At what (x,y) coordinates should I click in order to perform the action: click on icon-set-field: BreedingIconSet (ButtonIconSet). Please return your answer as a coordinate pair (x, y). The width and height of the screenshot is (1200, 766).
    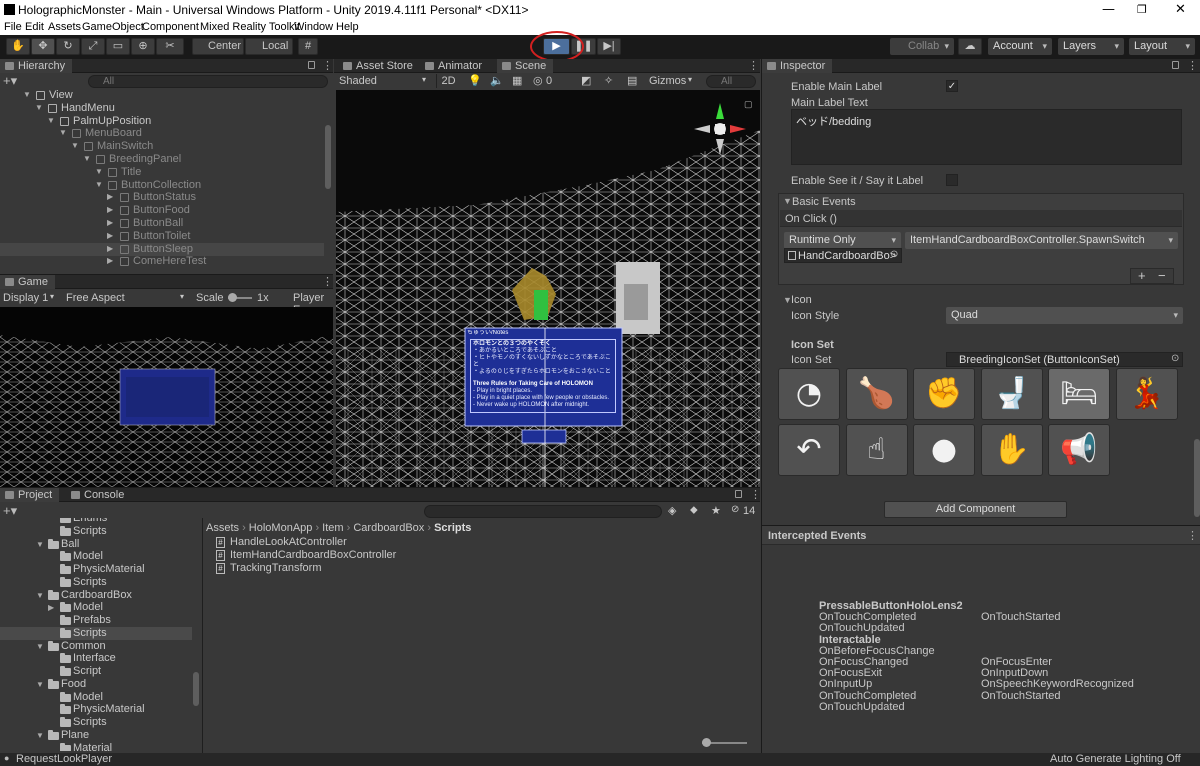
    Looking at the image, I should click on (1064, 359).